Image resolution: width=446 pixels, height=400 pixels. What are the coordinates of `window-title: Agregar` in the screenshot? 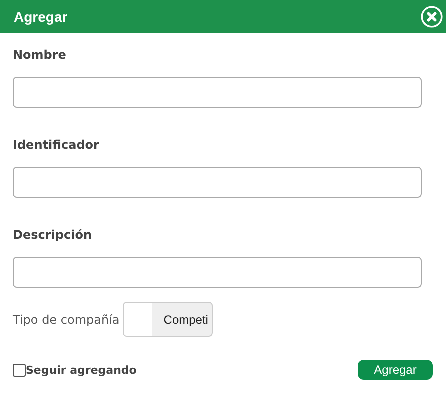 It's located at (41, 16).